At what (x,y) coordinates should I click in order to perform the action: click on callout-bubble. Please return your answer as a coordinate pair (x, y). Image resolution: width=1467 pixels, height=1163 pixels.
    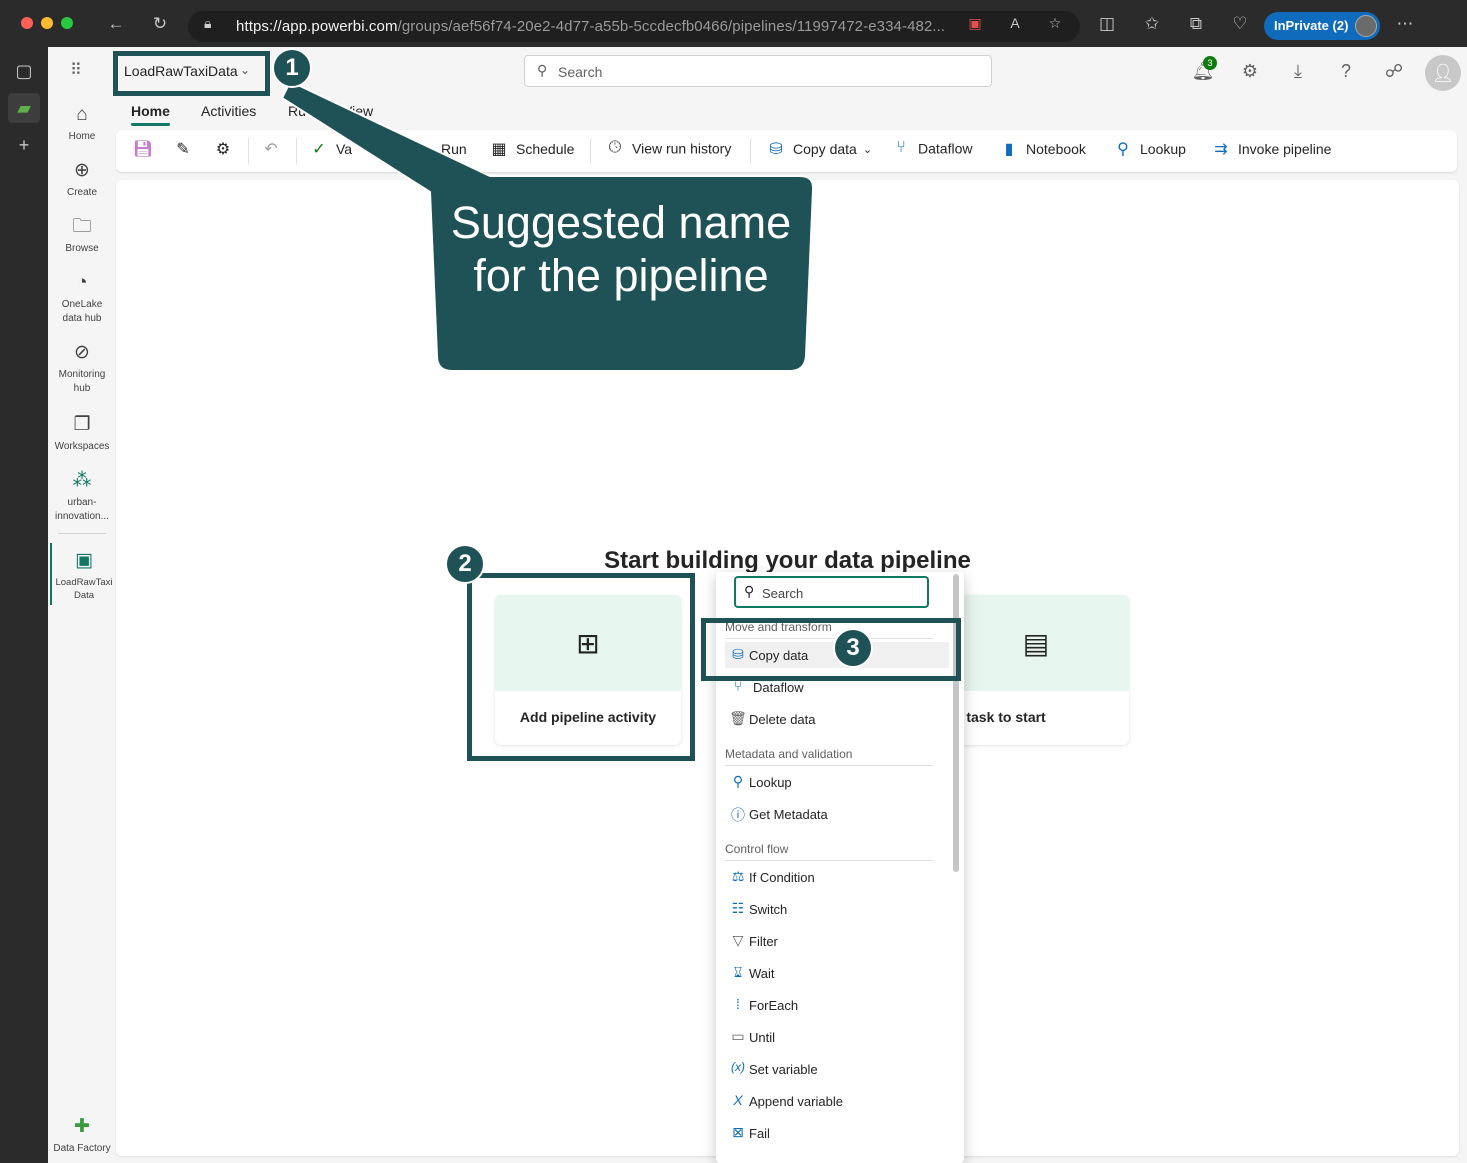
    Looking at the image, I should click on (547, 228).